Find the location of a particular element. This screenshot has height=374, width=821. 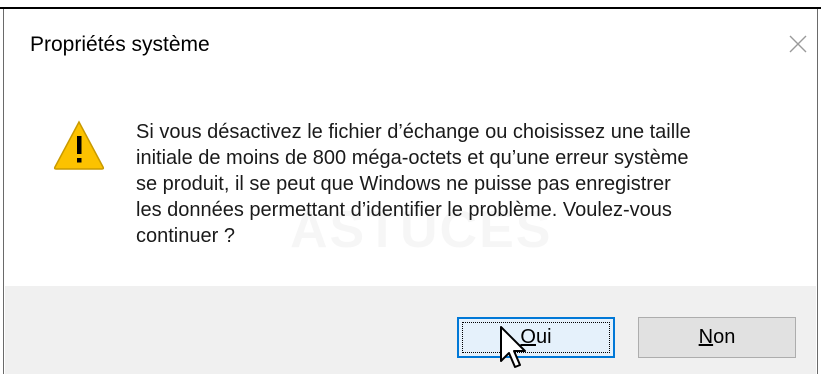

watermark: ASTUCES is located at coordinates (421, 230).